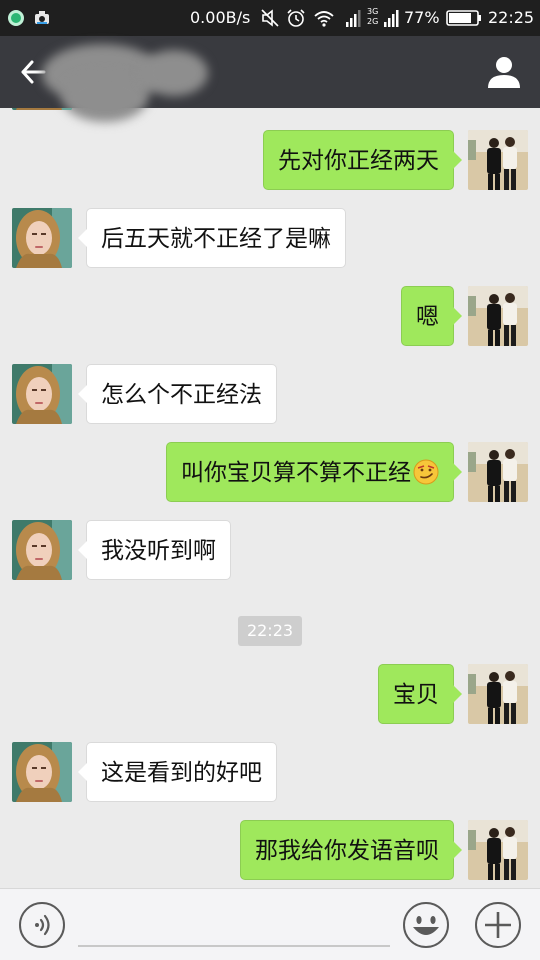 The width and height of the screenshot is (540, 960). I want to click on message-bubble-outgoing: 嗯, so click(431, 316).